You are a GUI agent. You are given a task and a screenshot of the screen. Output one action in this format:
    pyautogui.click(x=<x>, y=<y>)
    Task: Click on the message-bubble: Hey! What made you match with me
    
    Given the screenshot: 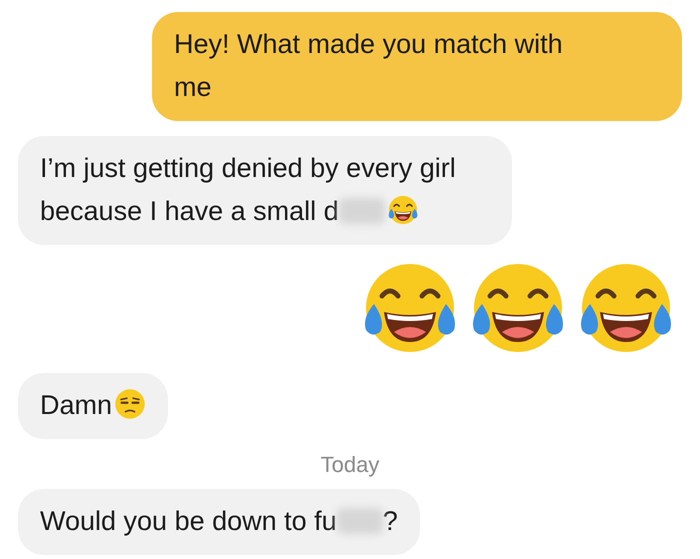 What is the action you would take?
    pyautogui.click(x=417, y=66)
    